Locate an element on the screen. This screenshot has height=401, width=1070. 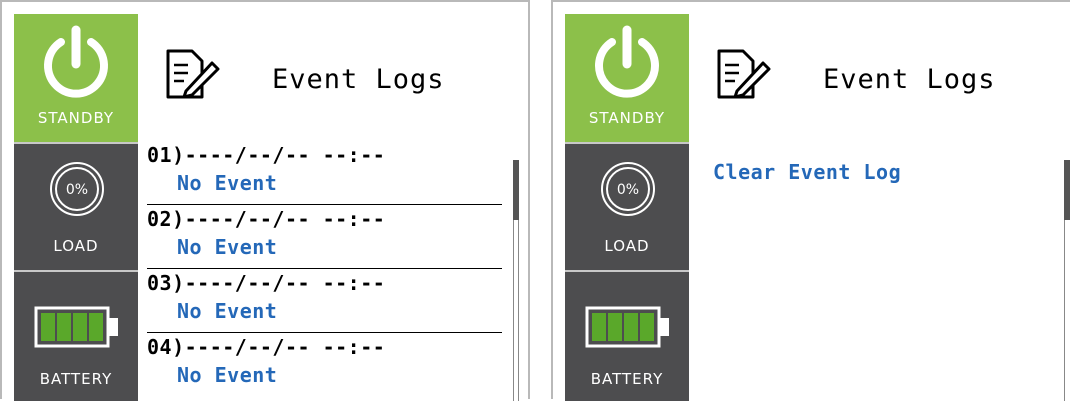
log-timestamp: 03)----/--/-- --:-- is located at coordinates (266, 283).